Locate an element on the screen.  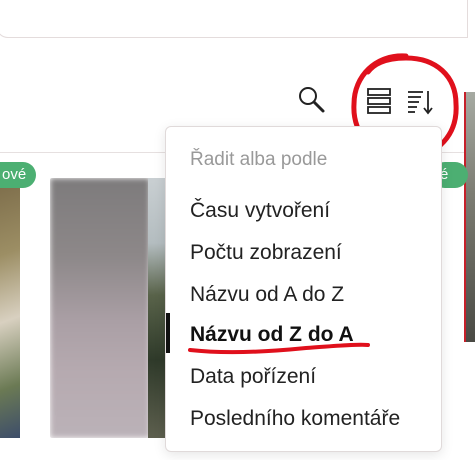
list-view-icon is located at coordinates (379, 101).